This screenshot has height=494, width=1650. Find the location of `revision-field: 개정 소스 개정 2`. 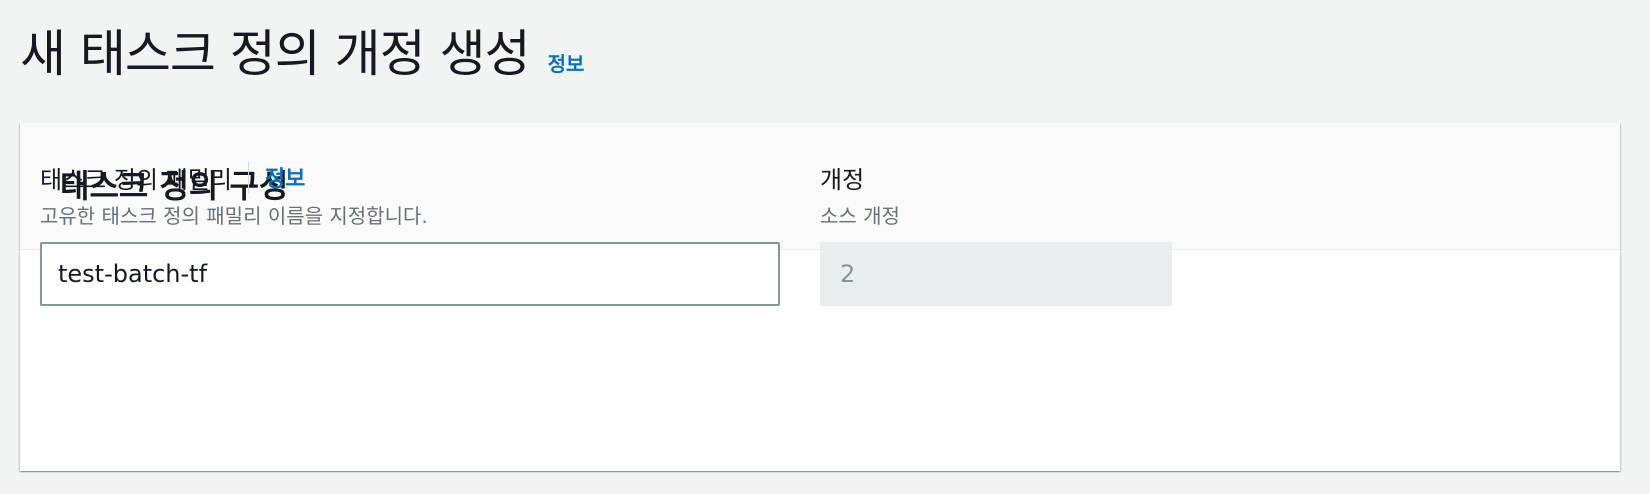

revision-field: 개정 소스 개정 2 is located at coordinates (996, 233).